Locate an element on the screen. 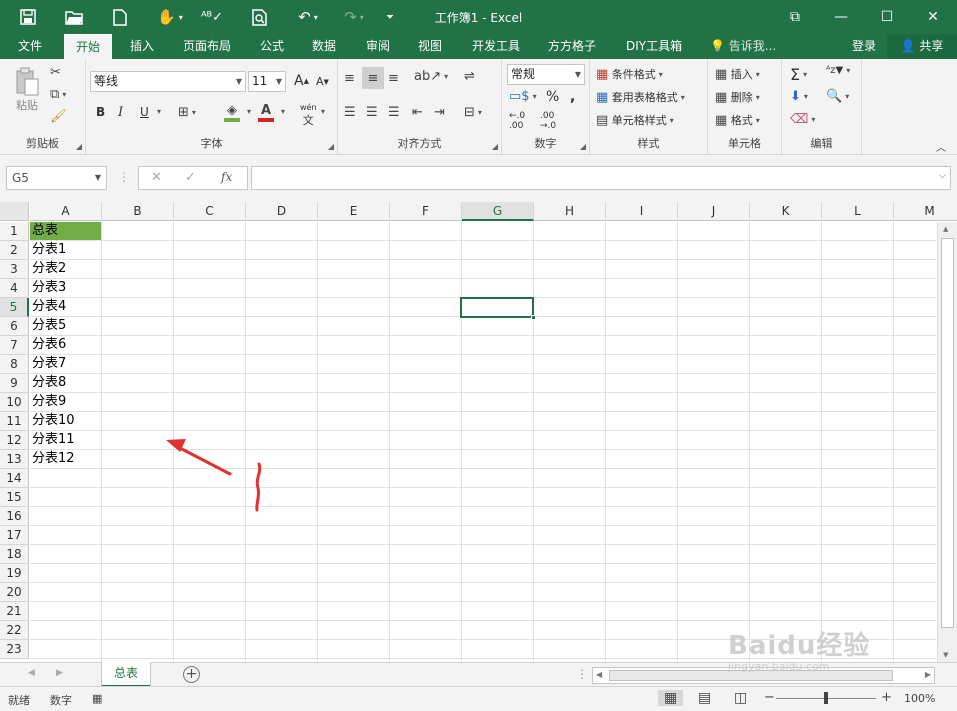 The width and height of the screenshot is (957, 711). scroll-left-icon: ◀ is located at coordinates (599, 674).